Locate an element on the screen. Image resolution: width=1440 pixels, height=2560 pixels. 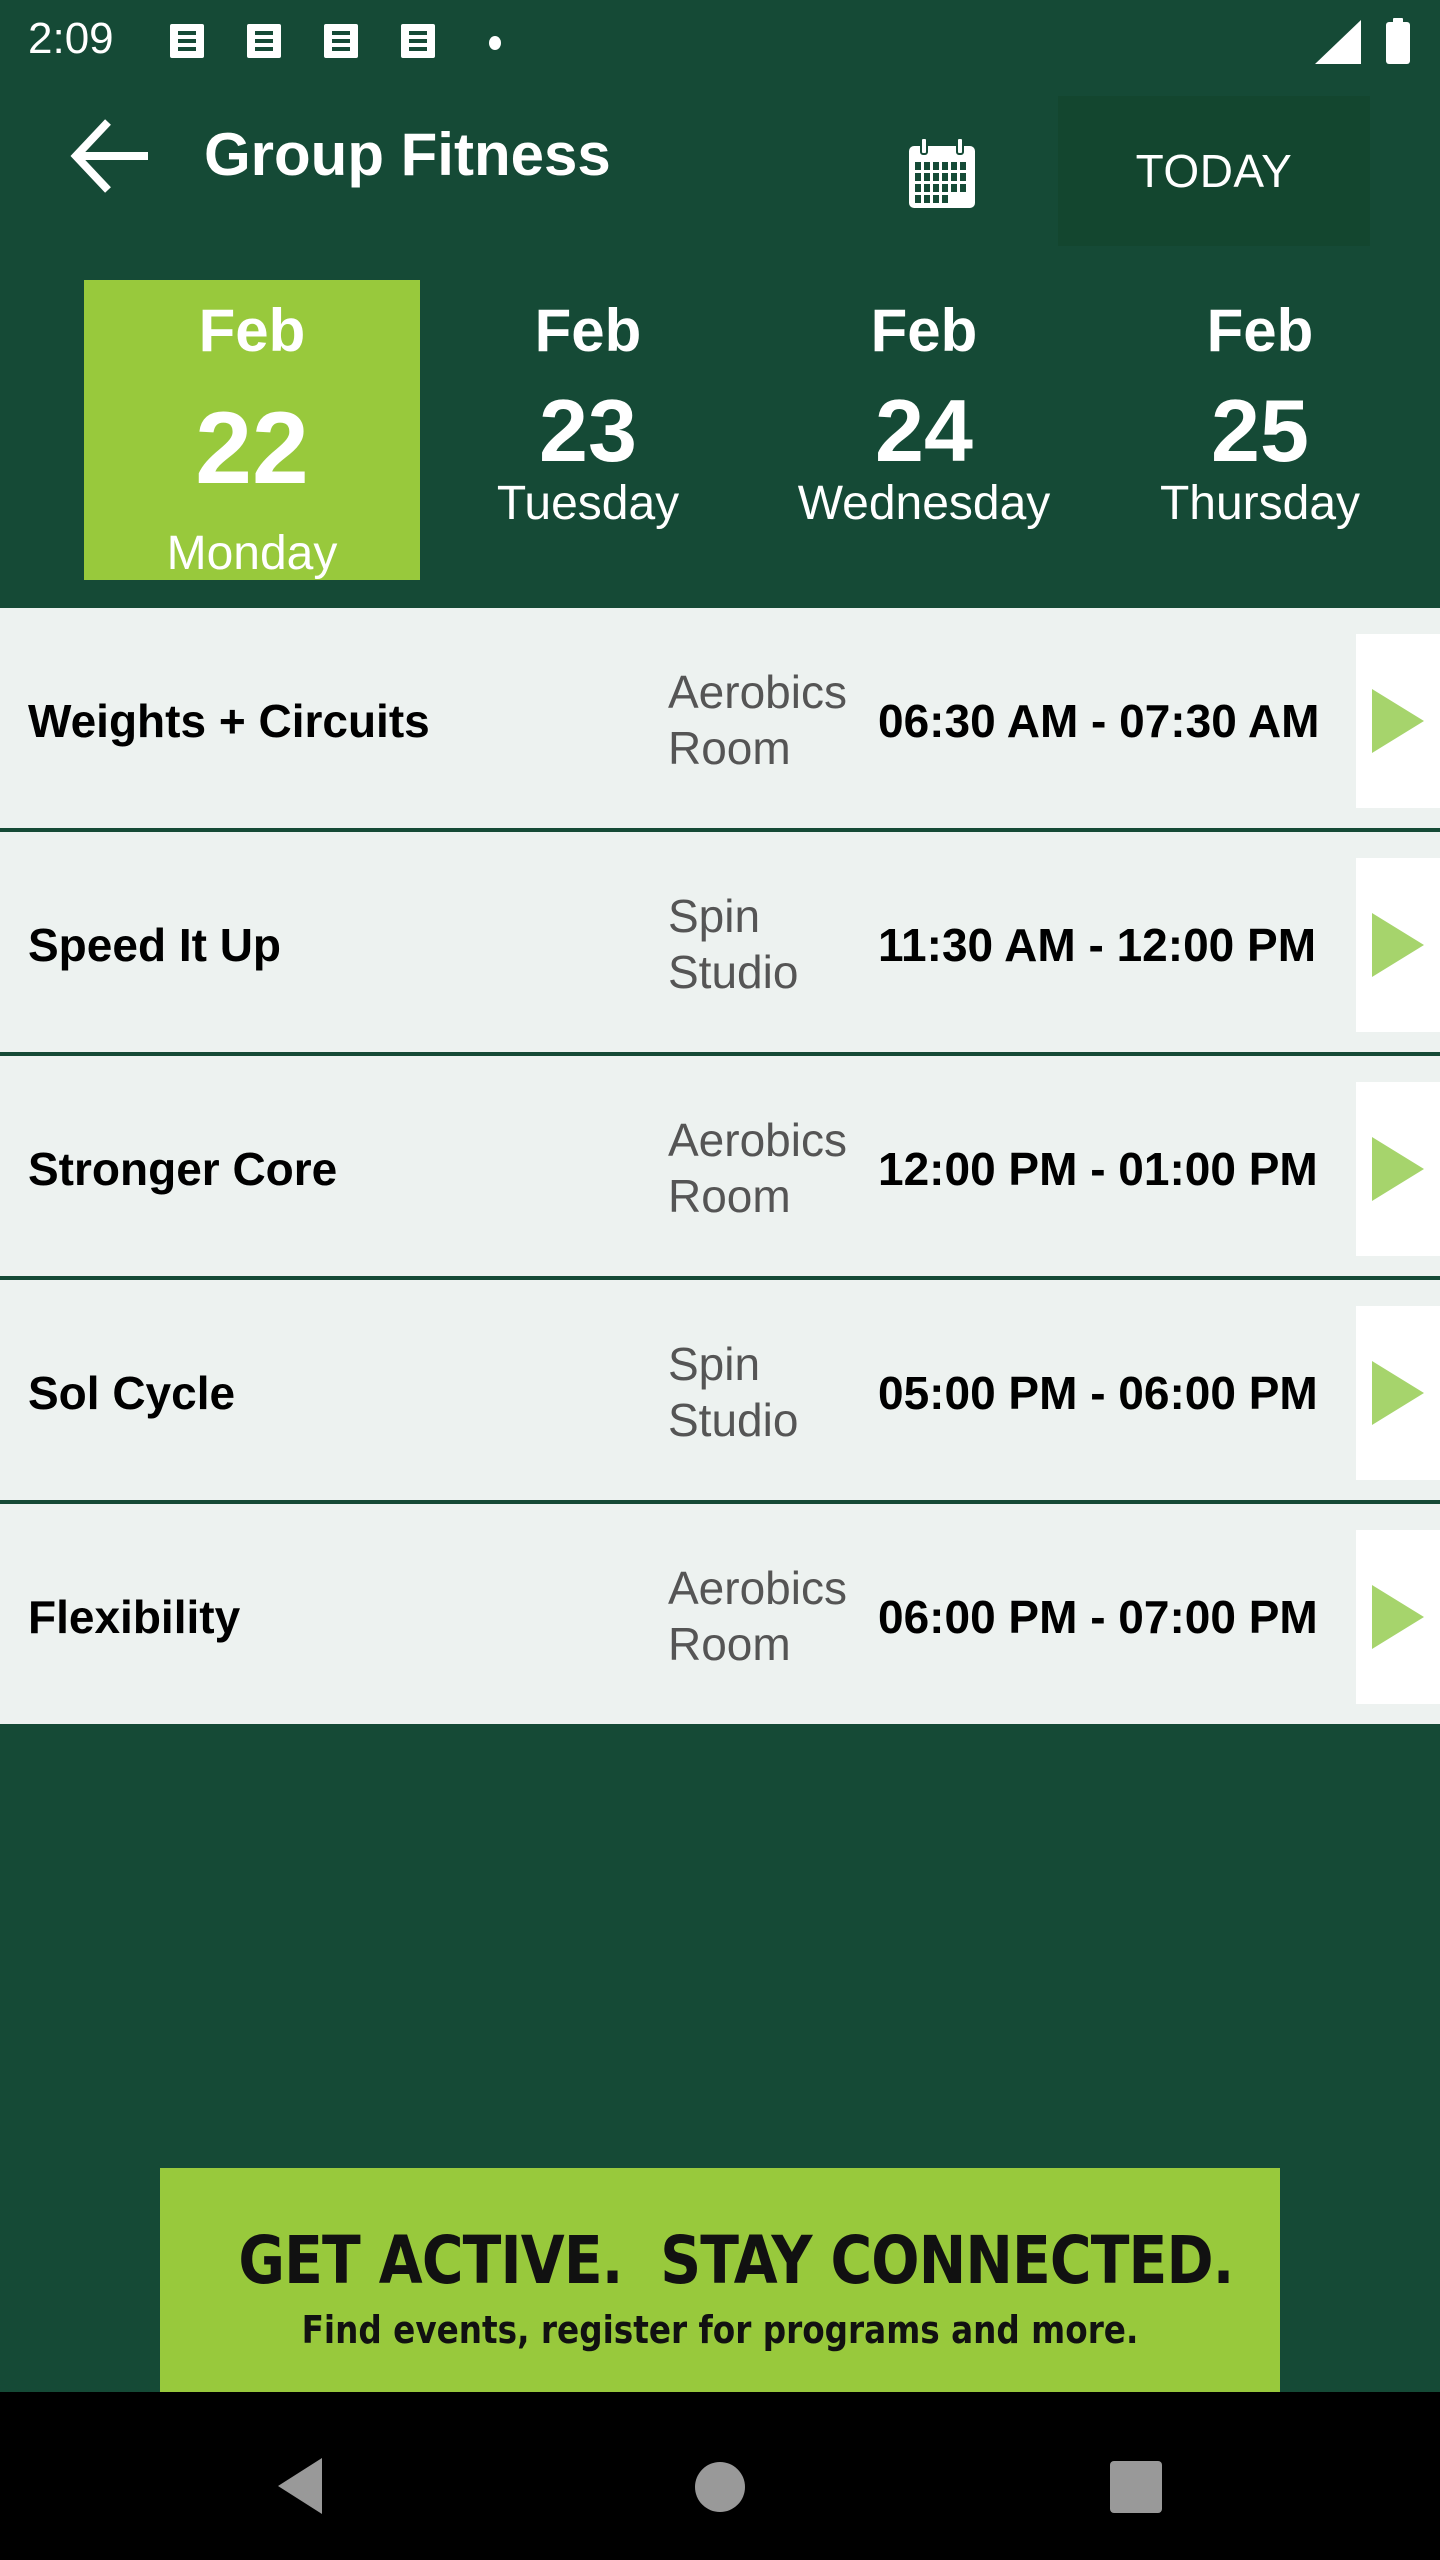
class-name: Speed It Up is located at coordinates (155, 945).